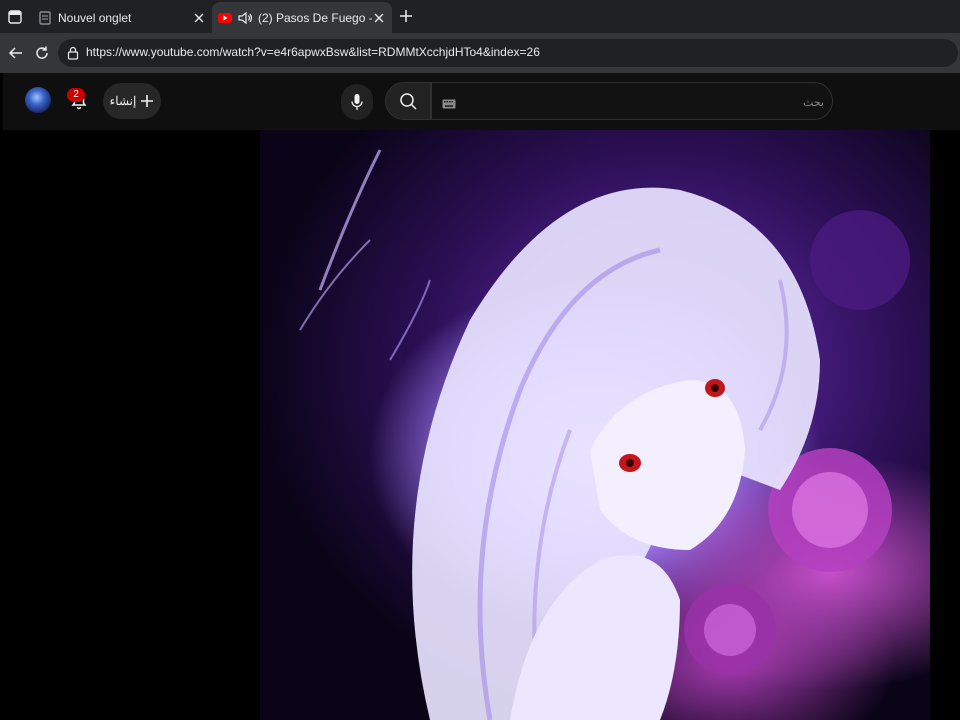 The height and width of the screenshot is (720, 960). I want to click on notification-count-badge: 2, so click(76, 95).